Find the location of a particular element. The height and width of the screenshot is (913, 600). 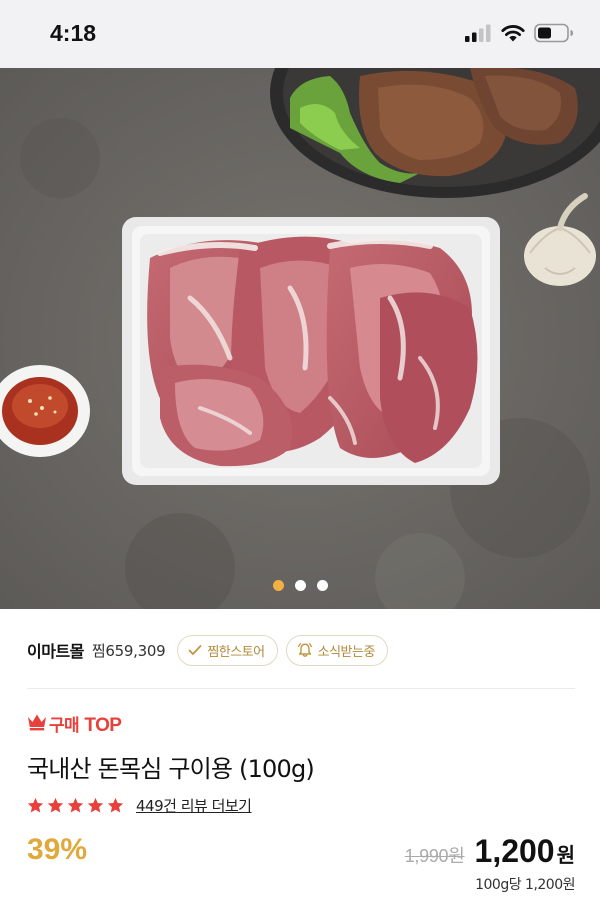

unit-price: 100g당 1,200원 is located at coordinates (525, 885).